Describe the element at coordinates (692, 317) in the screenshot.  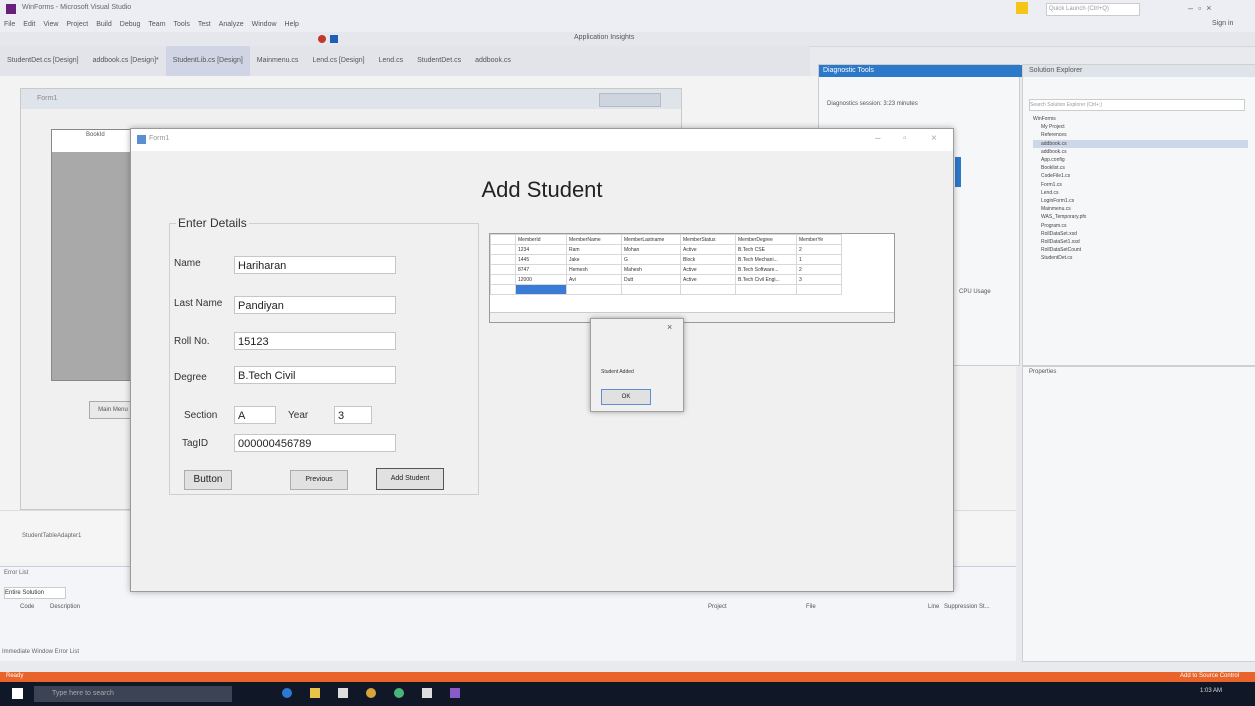
I see `grid-horizontal-scrollbar` at that location.